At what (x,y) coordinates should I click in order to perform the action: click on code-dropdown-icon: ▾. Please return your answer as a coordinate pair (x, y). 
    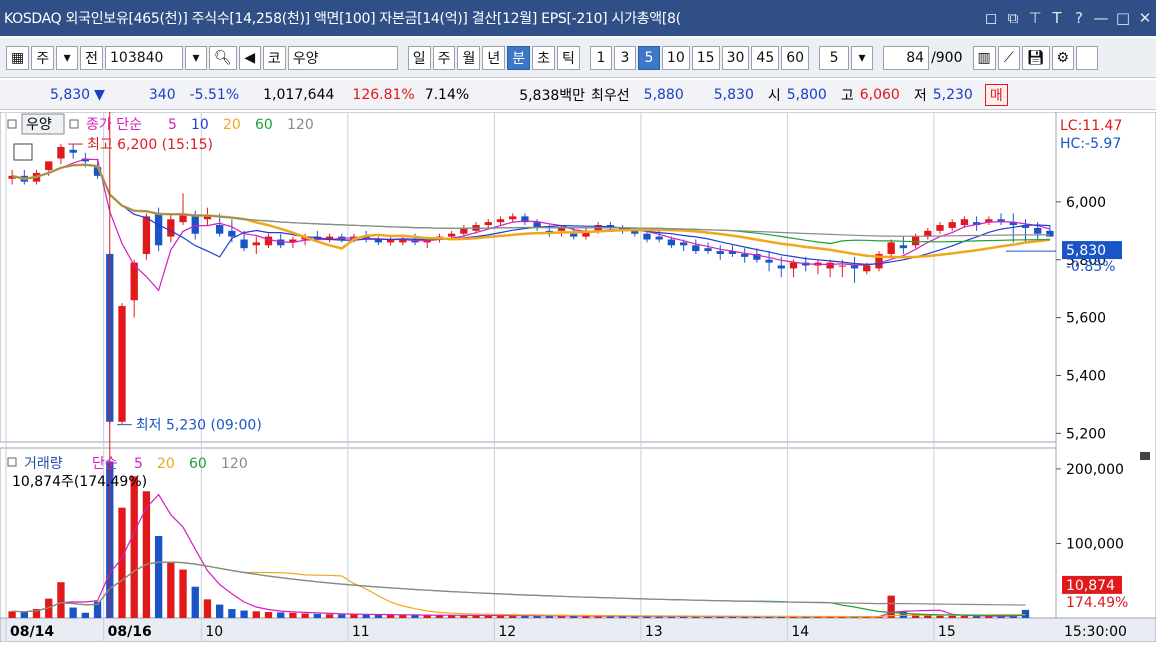
    Looking at the image, I should click on (196, 57).